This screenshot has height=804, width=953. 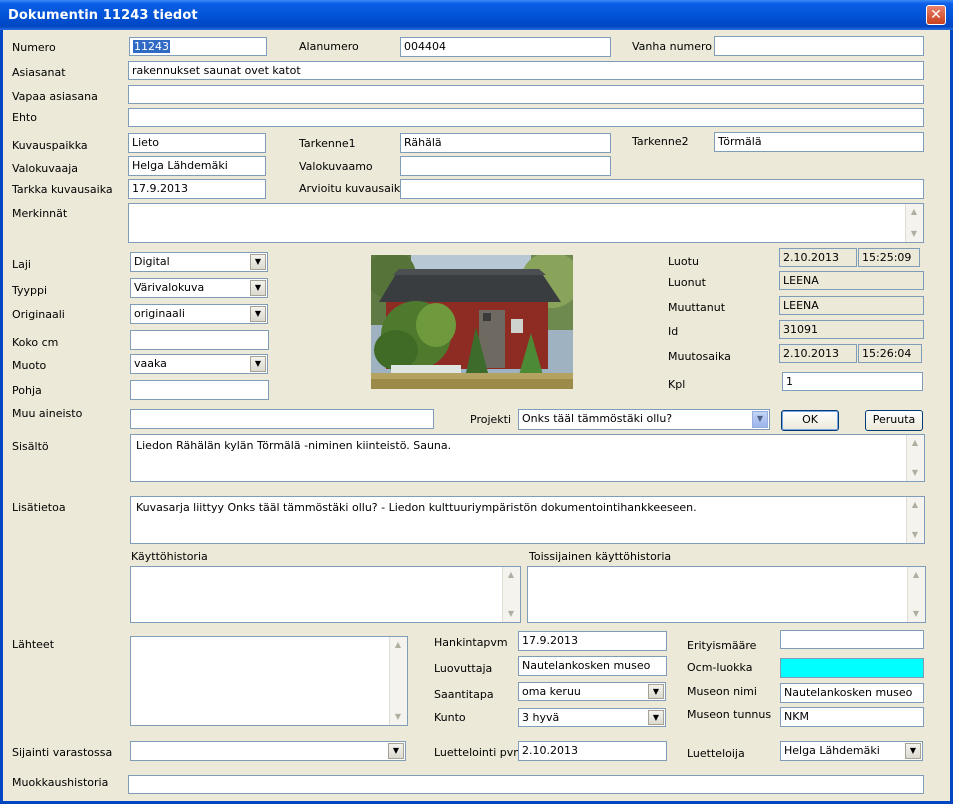 What do you see at coordinates (199, 390) in the screenshot?
I see `pohja-field` at bounding box center [199, 390].